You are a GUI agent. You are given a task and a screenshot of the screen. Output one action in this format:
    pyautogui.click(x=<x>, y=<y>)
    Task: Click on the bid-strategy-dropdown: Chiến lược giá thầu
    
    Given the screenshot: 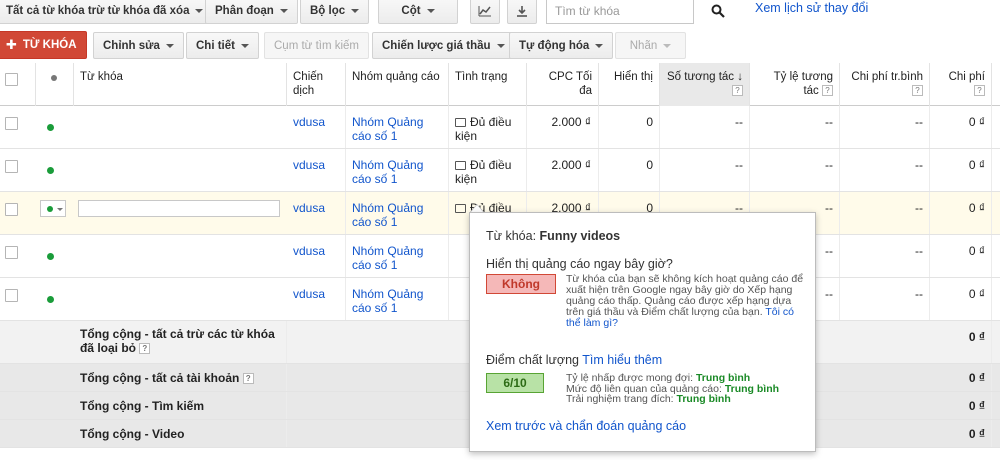 What is the action you would take?
    pyautogui.click(x=443, y=45)
    